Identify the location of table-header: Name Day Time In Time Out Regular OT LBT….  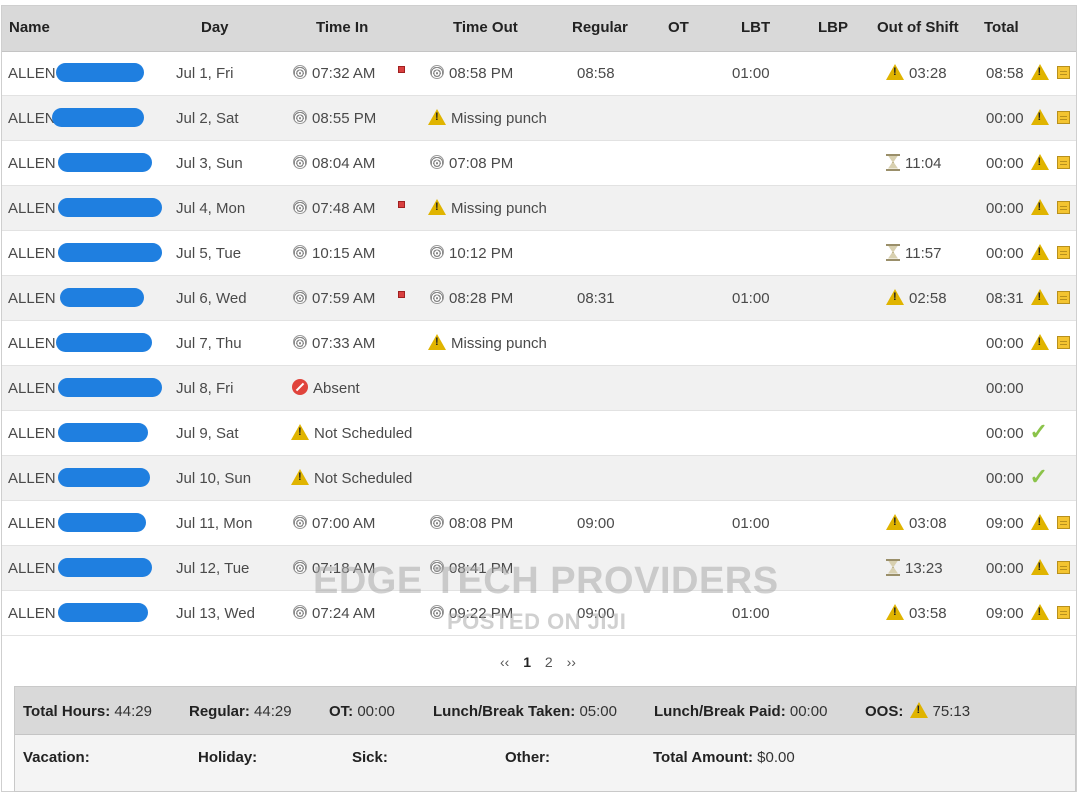
(539, 29).